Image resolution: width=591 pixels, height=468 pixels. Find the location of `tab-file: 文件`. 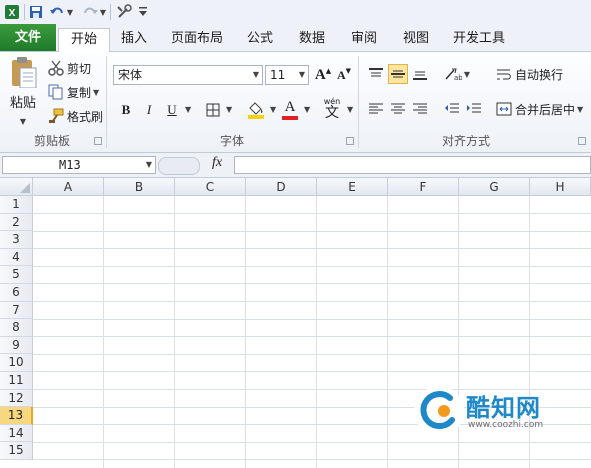

tab-file: 文件 is located at coordinates (28, 37).